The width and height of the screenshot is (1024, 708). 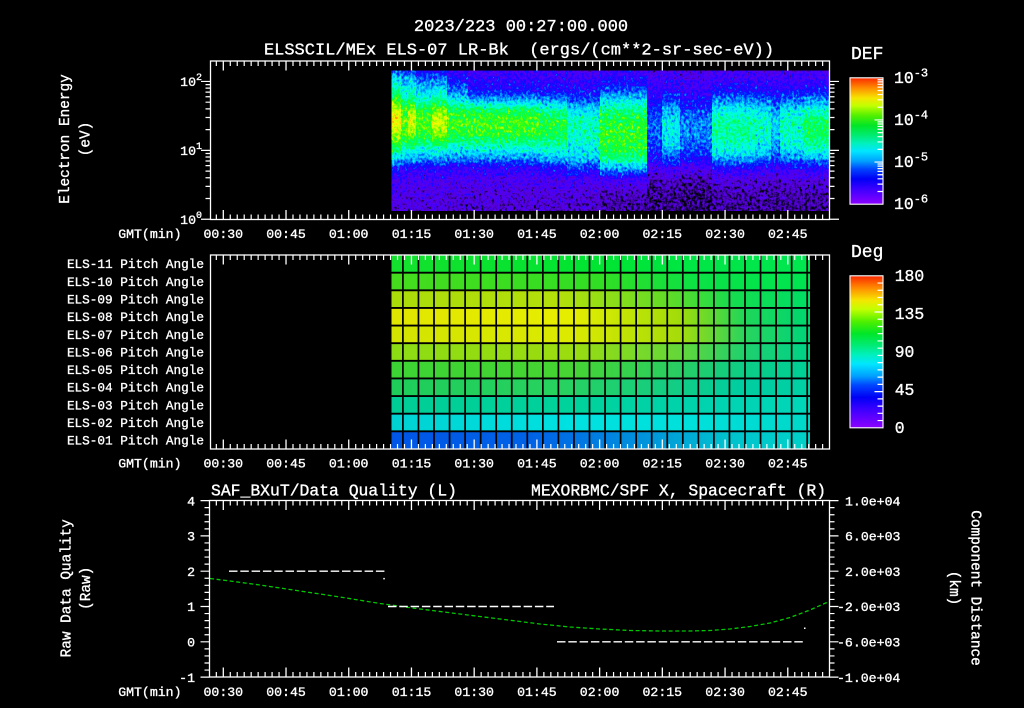 What do you see at coordinates (867, 253) in the screenshot?
I see `svg-text: Deg` at bounding box center [867, 253].